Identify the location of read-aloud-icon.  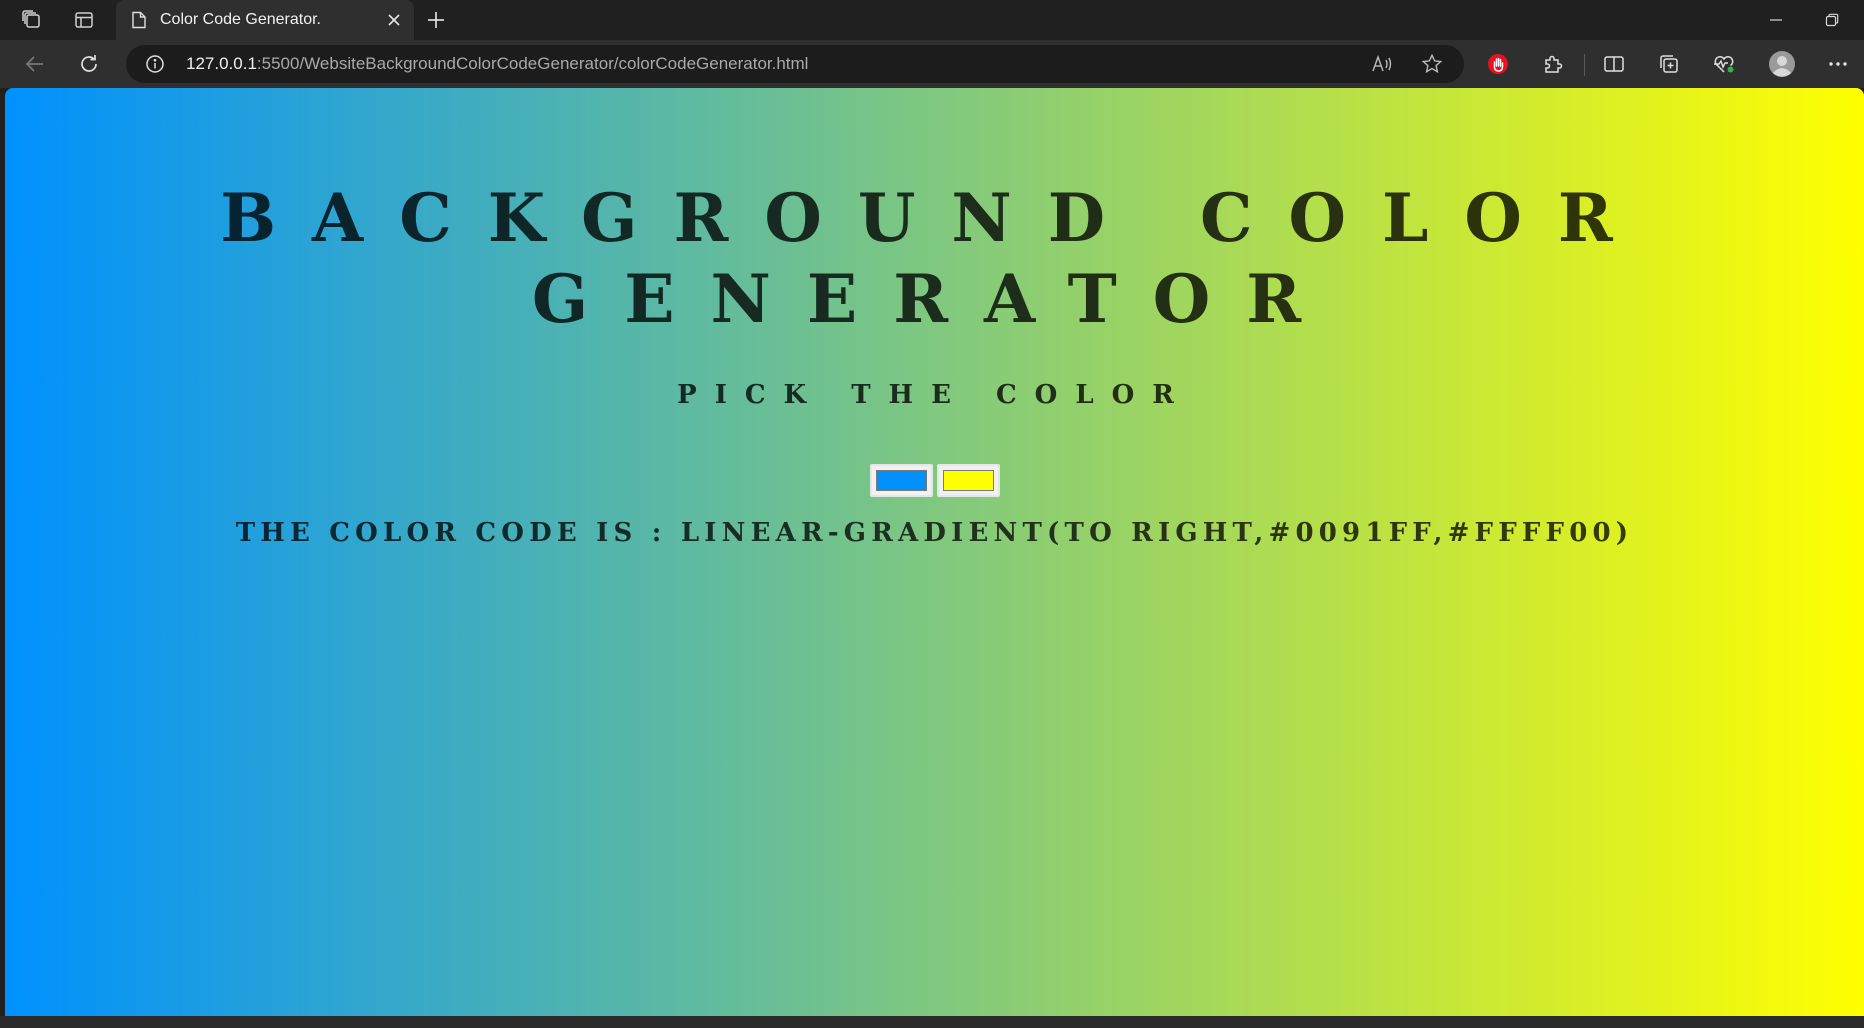
(1382, 64).